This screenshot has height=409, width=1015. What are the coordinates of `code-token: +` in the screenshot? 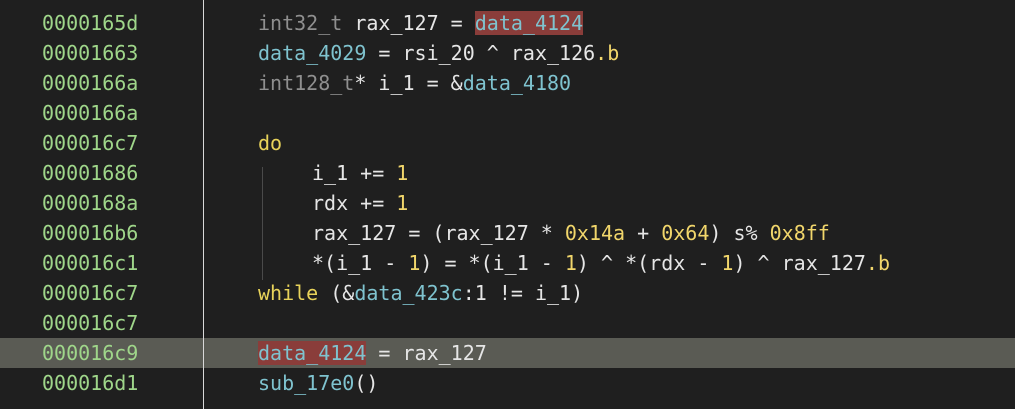 It's located at (643, 233).